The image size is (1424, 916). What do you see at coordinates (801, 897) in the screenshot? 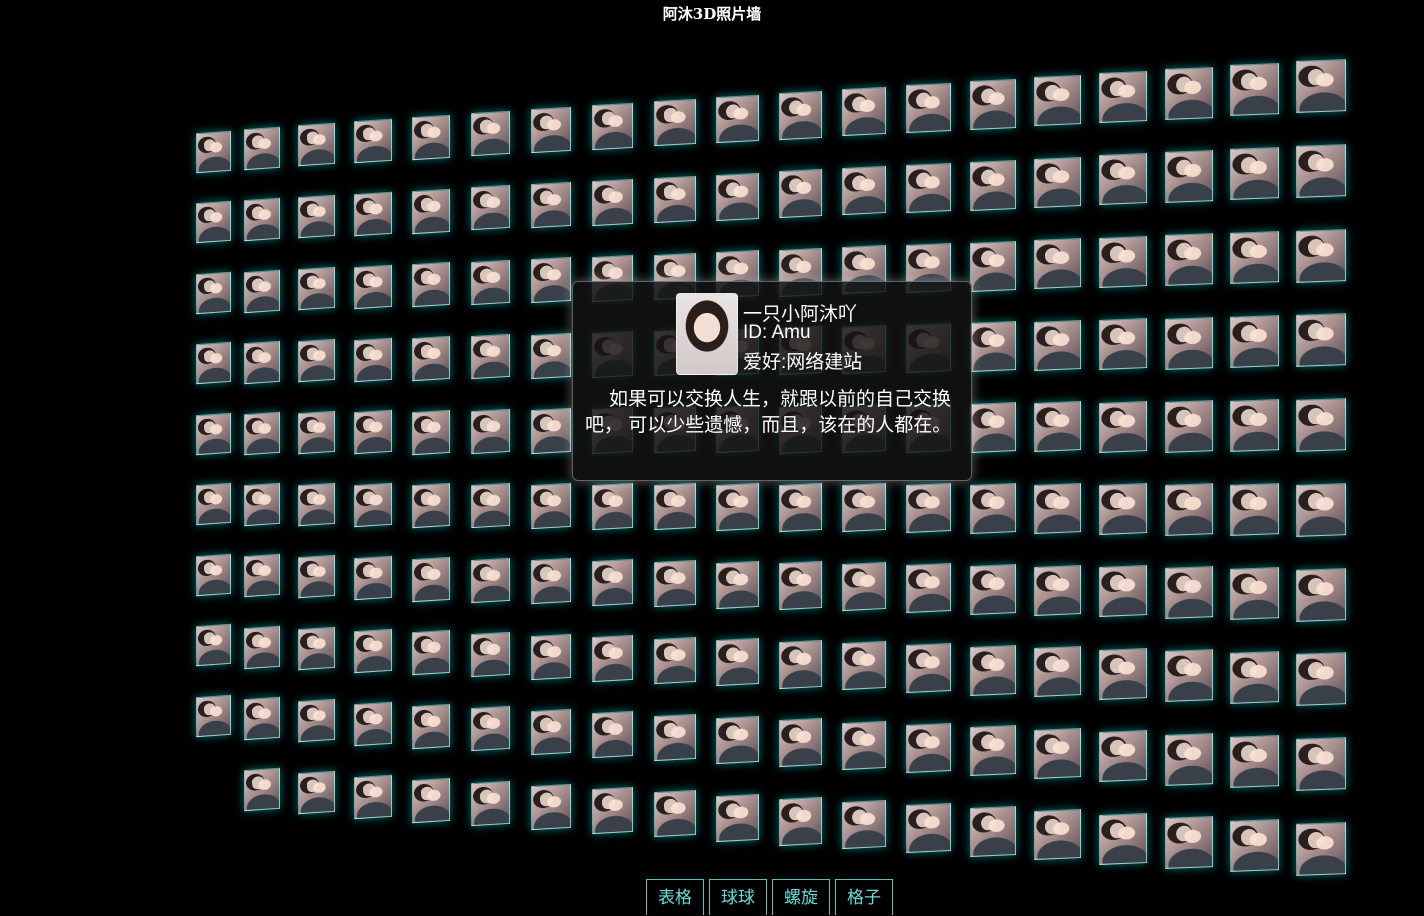
I see `helix-layout-button: 螺旋` at bounding box center [801, 897].